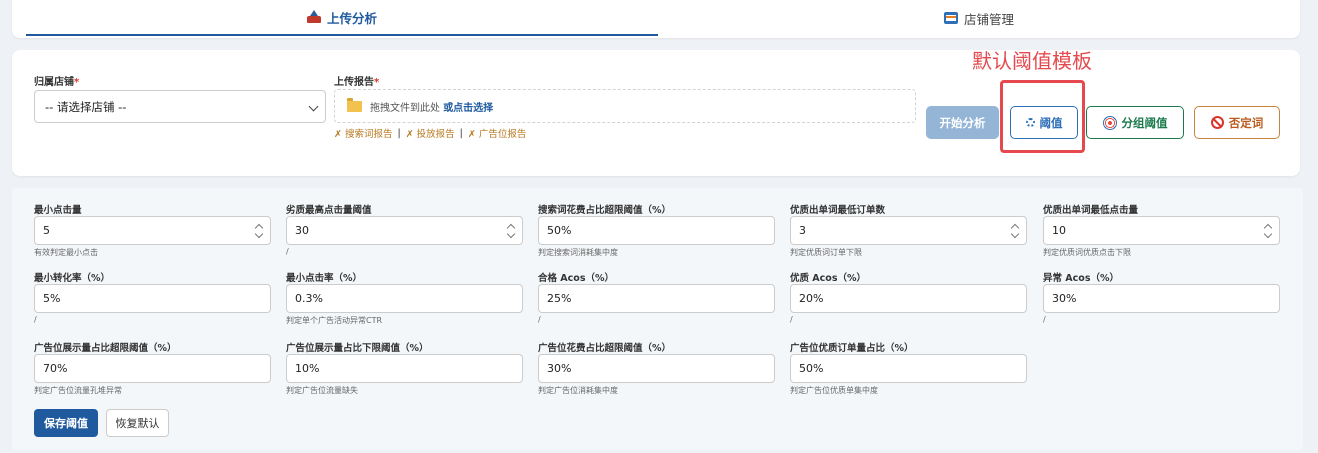 This screenshot has width=1318, height=453. I want to click on start-analysis-button: 开始分析, so click(962, 122).